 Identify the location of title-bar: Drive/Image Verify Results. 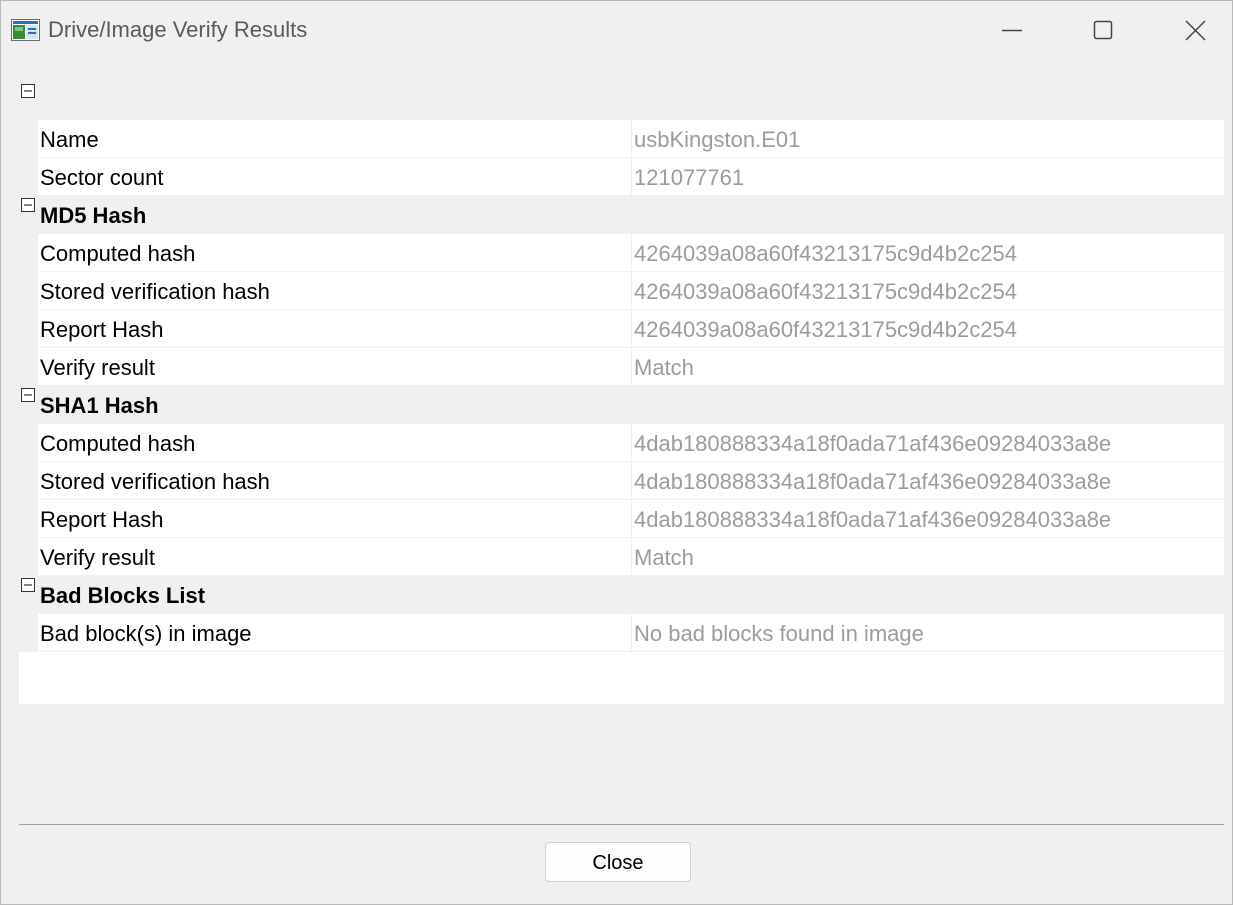
(616, 31).